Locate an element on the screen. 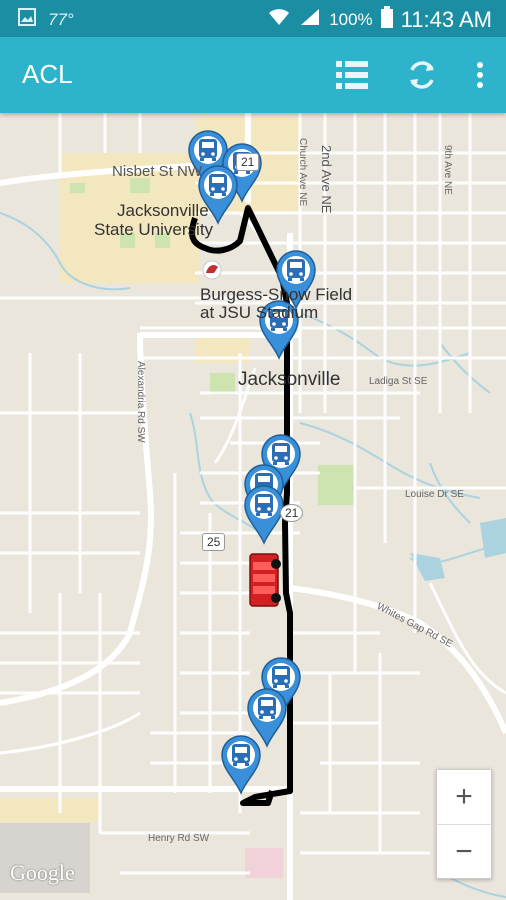  temperature-text: 77° is located at coordinates (61, 19).